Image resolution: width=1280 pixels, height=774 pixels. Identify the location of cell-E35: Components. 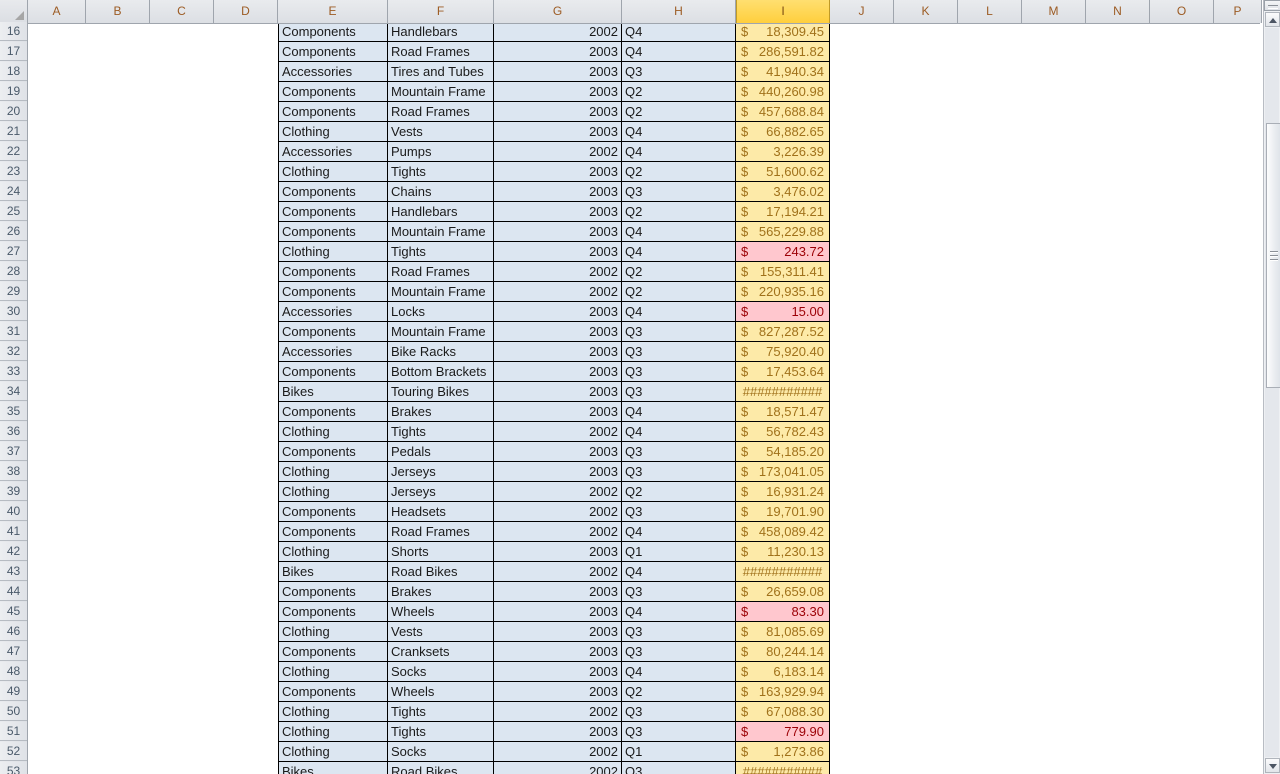
(333, 412).